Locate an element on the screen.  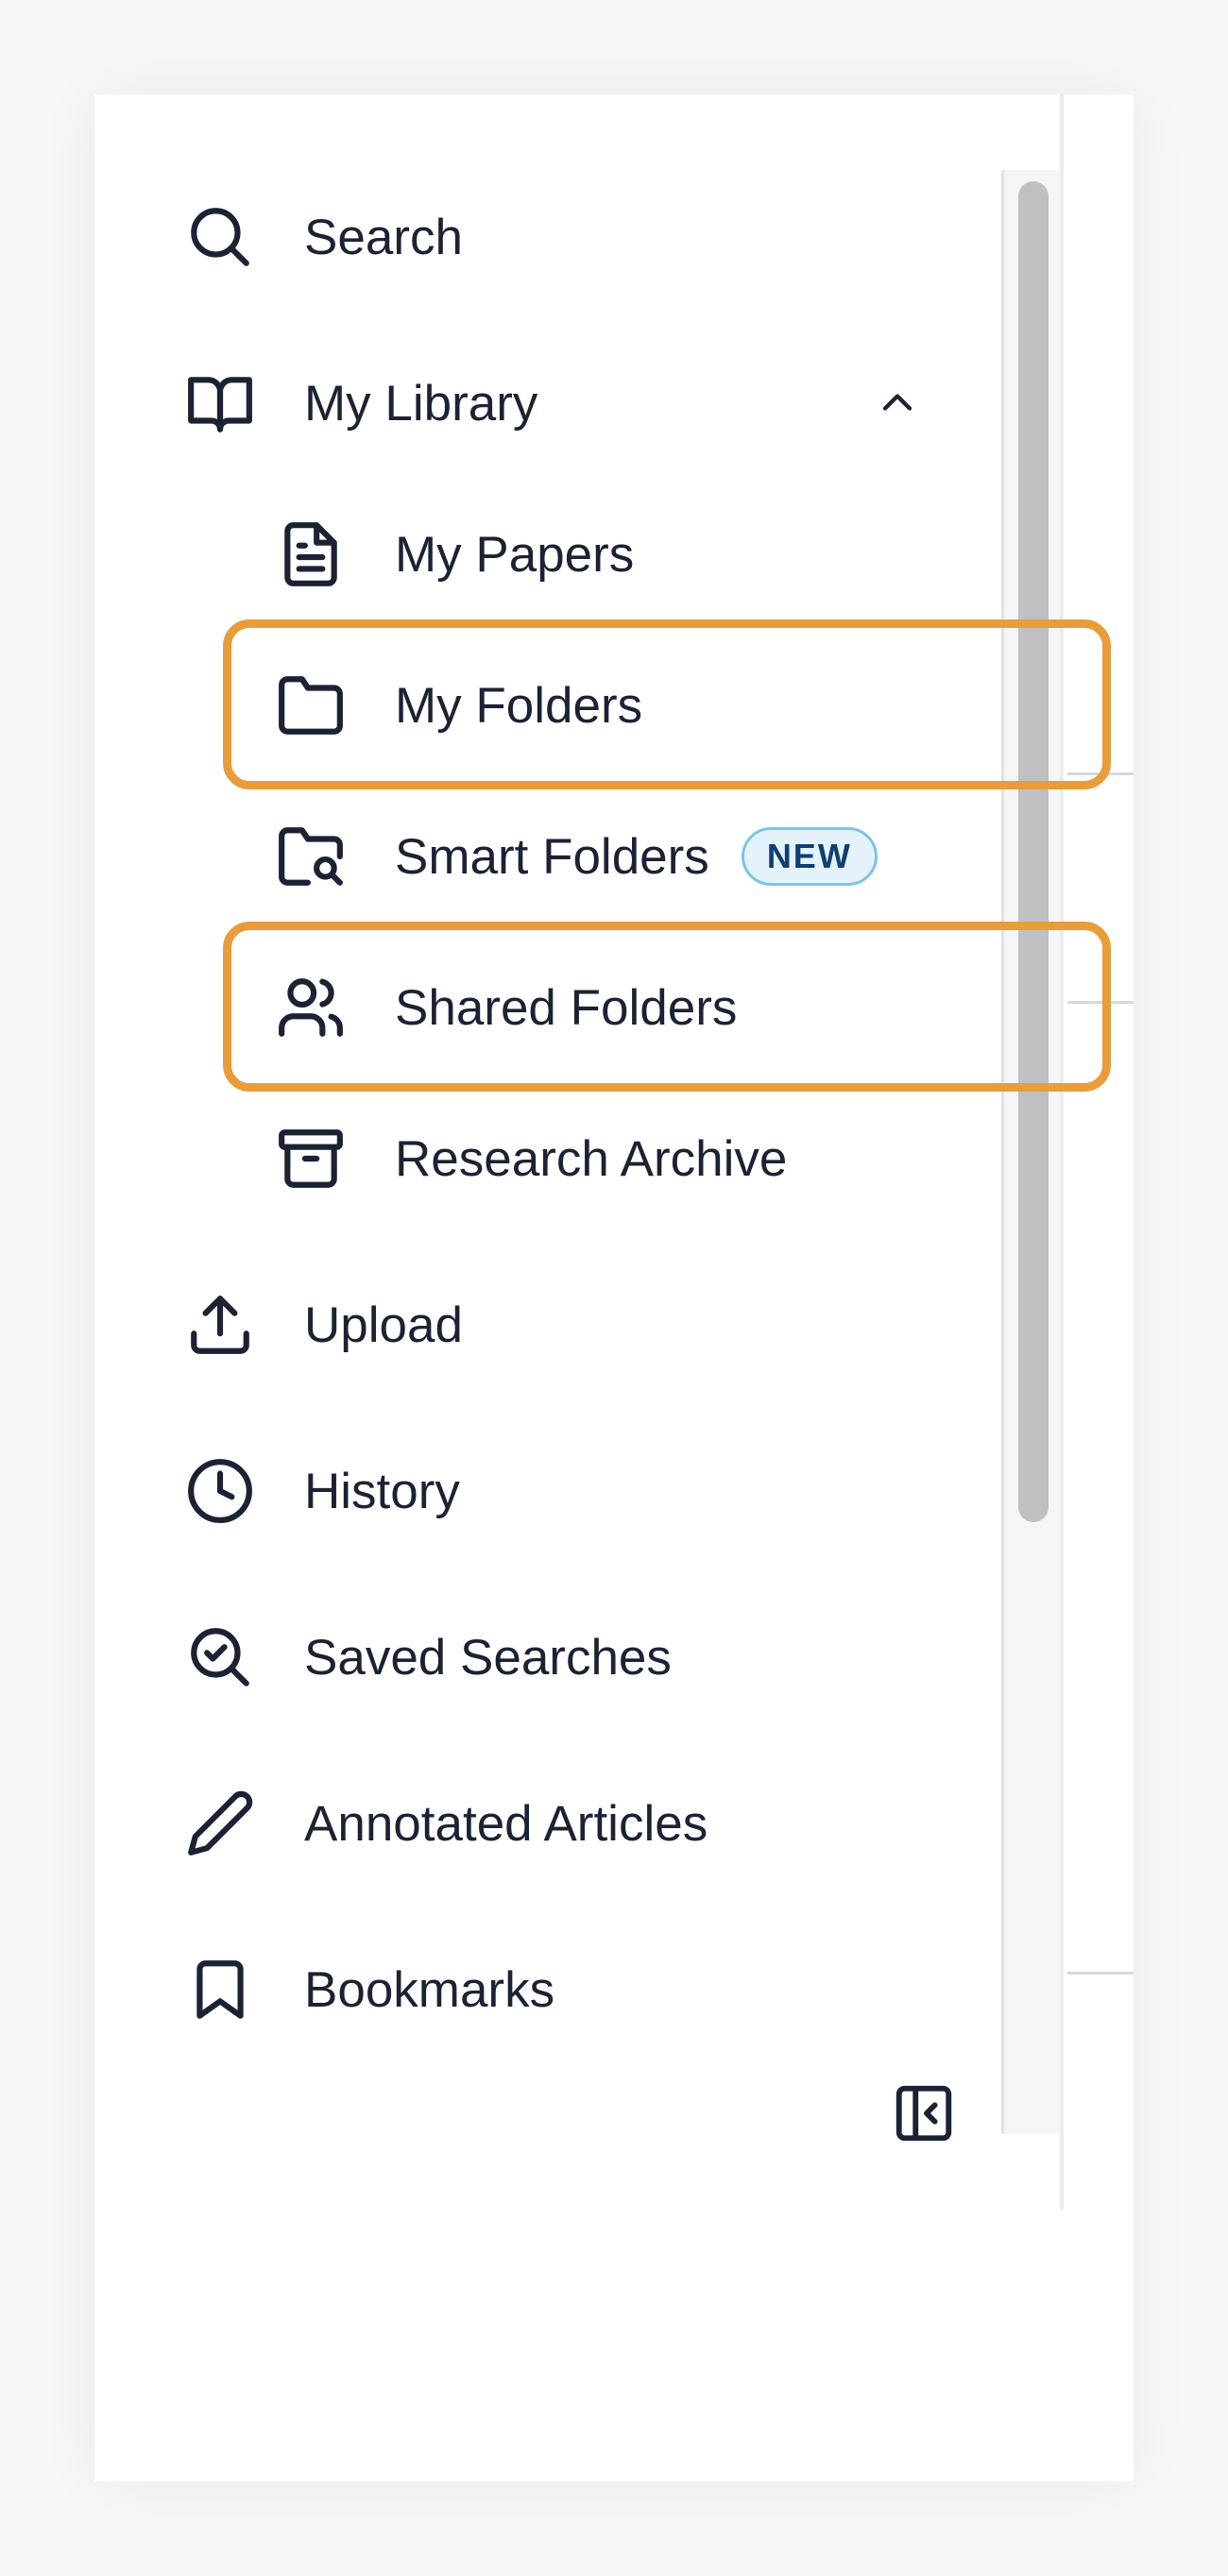
sidebar-item-shared-folders: Shared Folders is located at coordinates (507, 1008).